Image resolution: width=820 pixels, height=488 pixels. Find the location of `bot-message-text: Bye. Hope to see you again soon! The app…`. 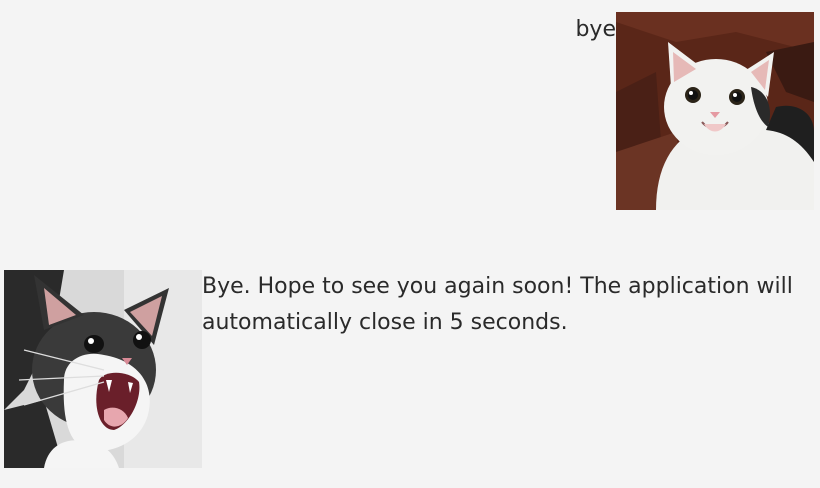

bot-message-text: Bye. Hope to see you again soon! The app… is located at coordinates (497, 304).